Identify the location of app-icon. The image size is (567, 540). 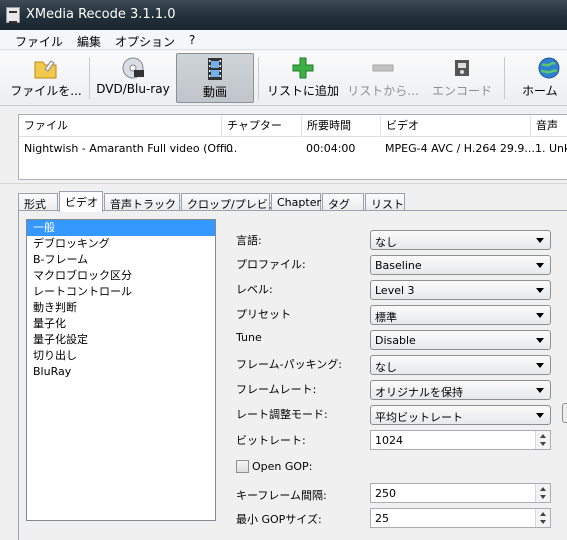
(13, 15).